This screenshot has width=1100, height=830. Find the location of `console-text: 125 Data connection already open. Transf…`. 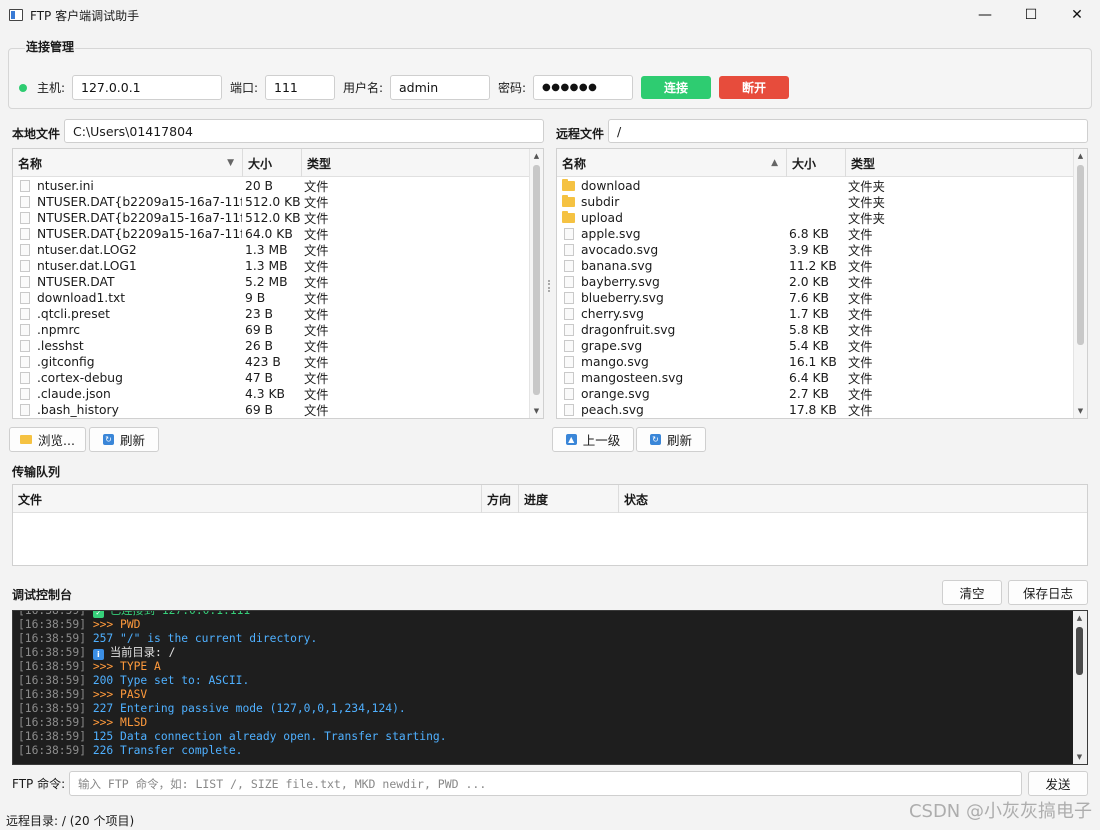

console-text: 125 Data connection already open. Transf… is located at coordinates (269, 736).